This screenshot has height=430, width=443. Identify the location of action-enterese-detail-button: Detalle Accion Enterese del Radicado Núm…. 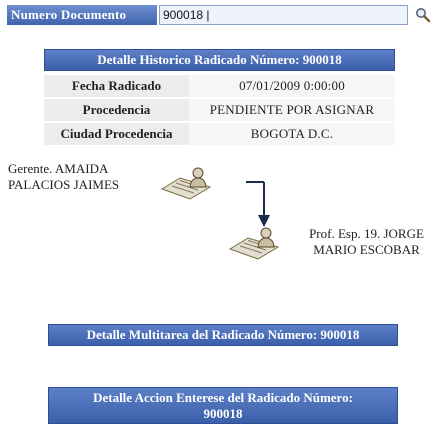
(223, 405).